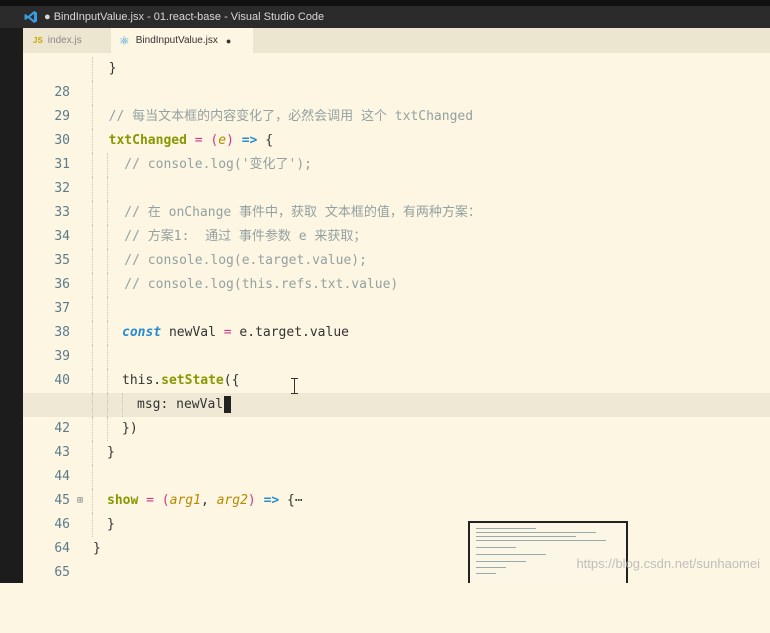 The image size is (770, 633). Describe the element at coordinates (230, 260) in the screenshot. I see `comment-text: // console.log(e.target.value);` at that location.